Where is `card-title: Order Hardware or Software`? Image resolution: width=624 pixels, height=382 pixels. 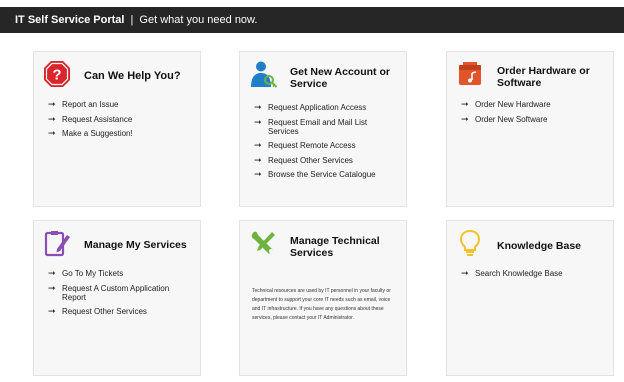
card-title: Order Hardware or Software is located at coordinates (543, 77).